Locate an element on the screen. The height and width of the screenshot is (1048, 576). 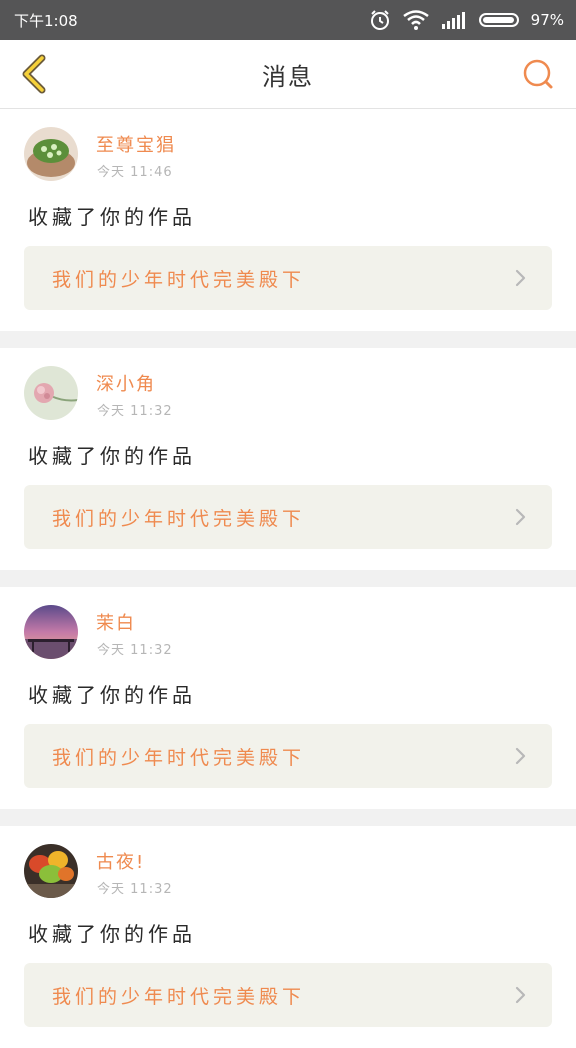
wifi-icon is located at coordinates (415, 20).